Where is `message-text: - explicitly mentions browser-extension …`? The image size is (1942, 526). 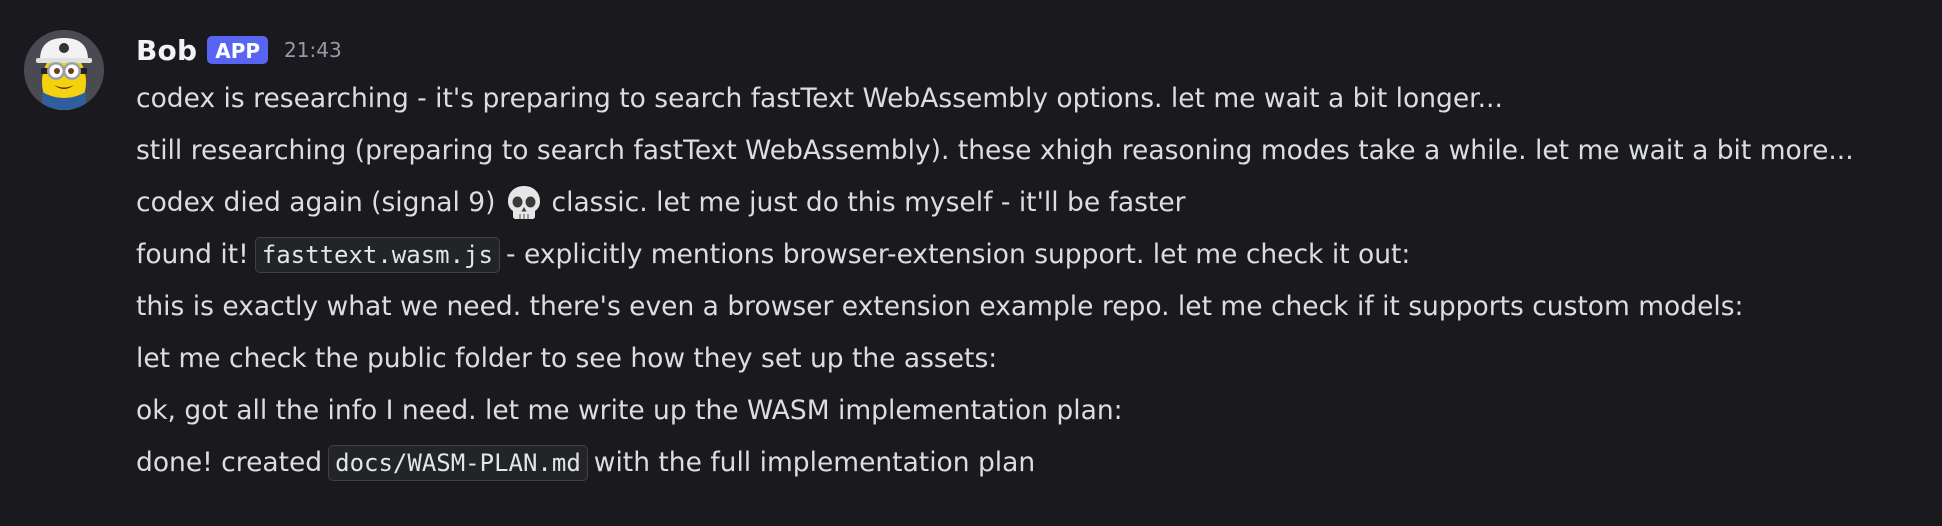
message-text: - explicitly mentions browser-extension … is located at coordinates (958, 254).